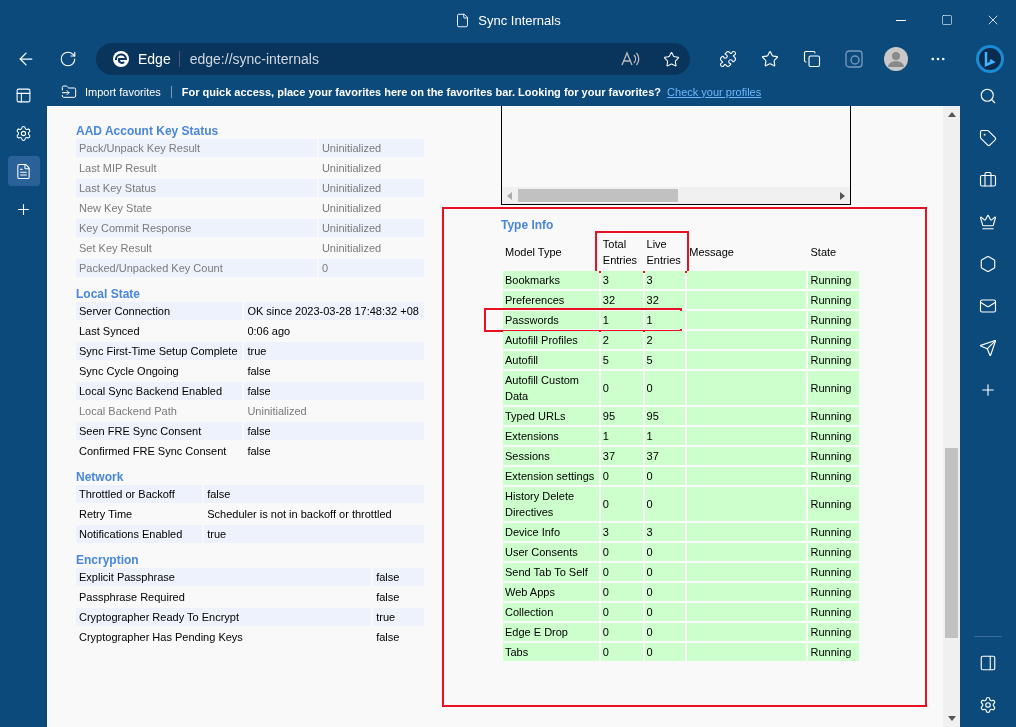  Describe the element at coordinates (69, 92) in the screenshot. I see `import-icon` at that location.